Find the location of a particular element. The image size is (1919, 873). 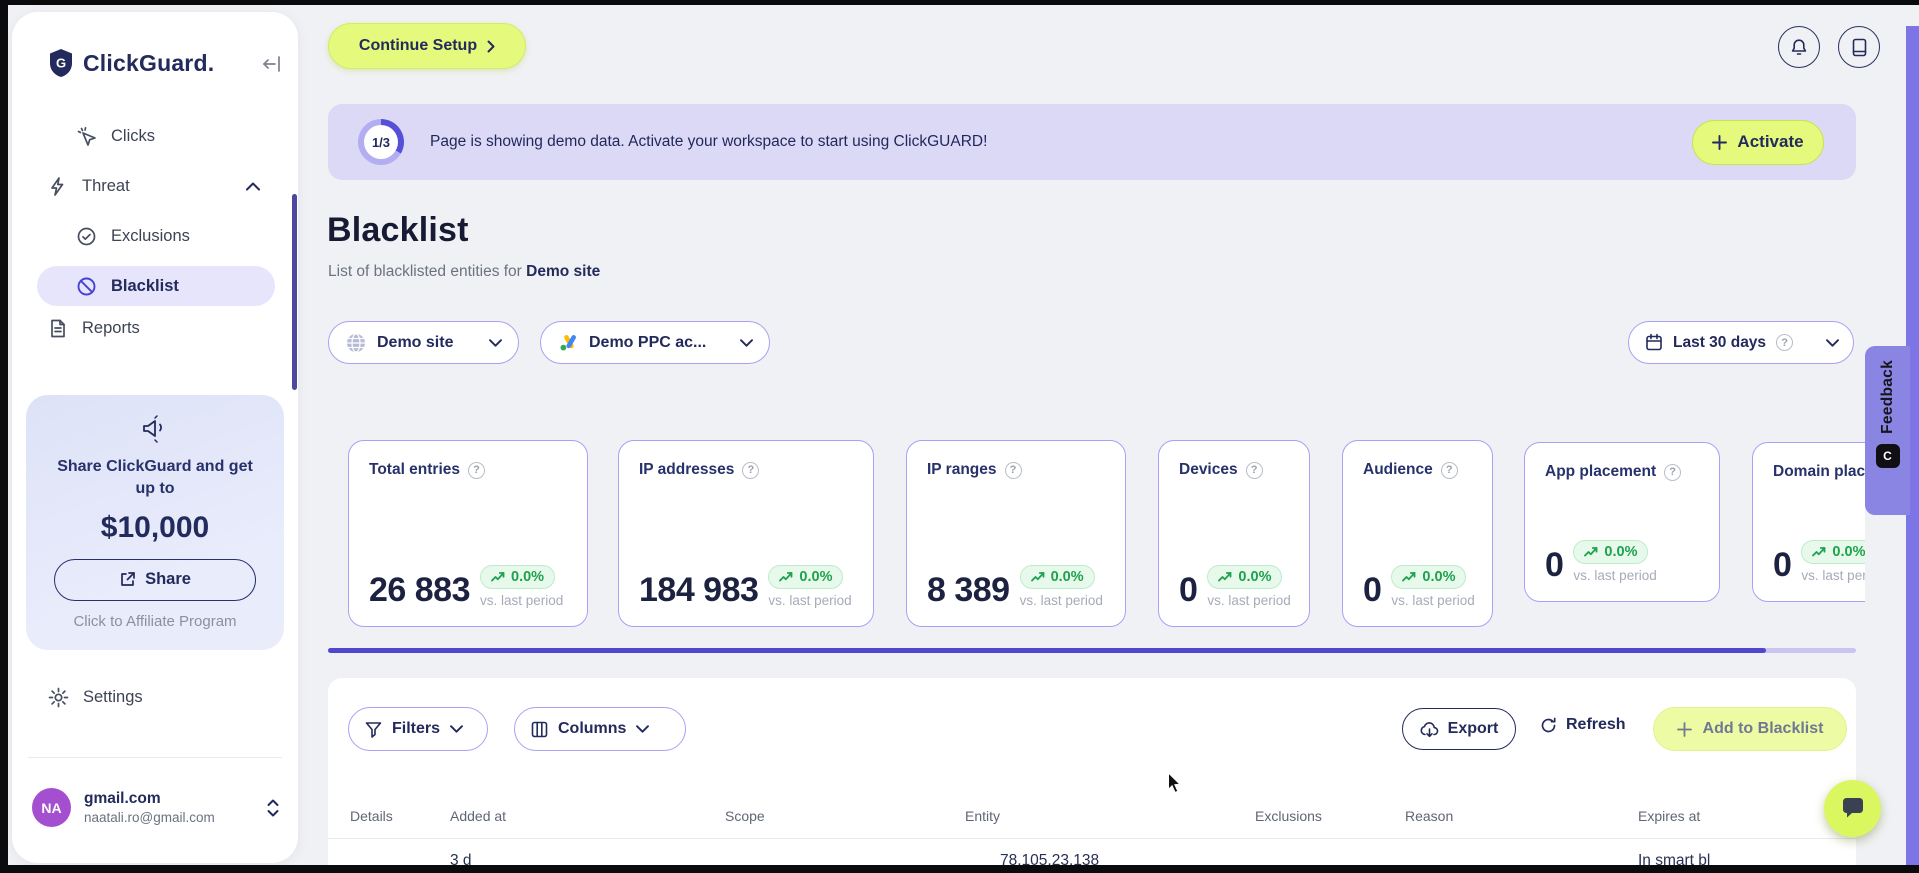

chevron-up-icon is located at coordinates (253, 186).